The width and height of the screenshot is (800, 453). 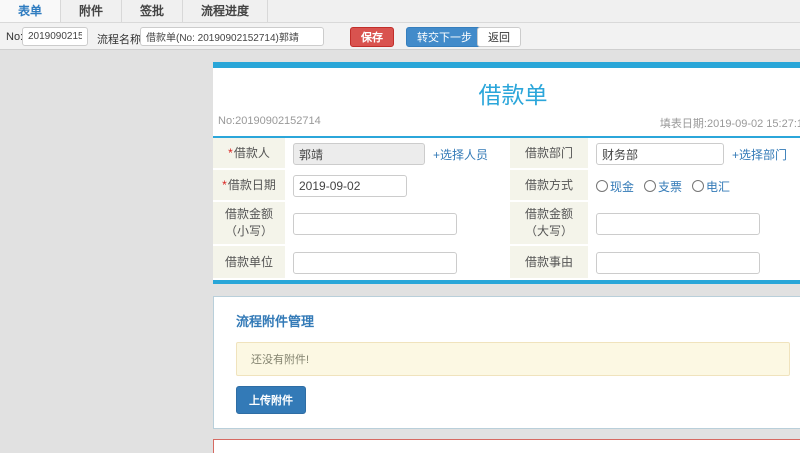 I want to click on save-button: 保存, so click(x=372, y=37).